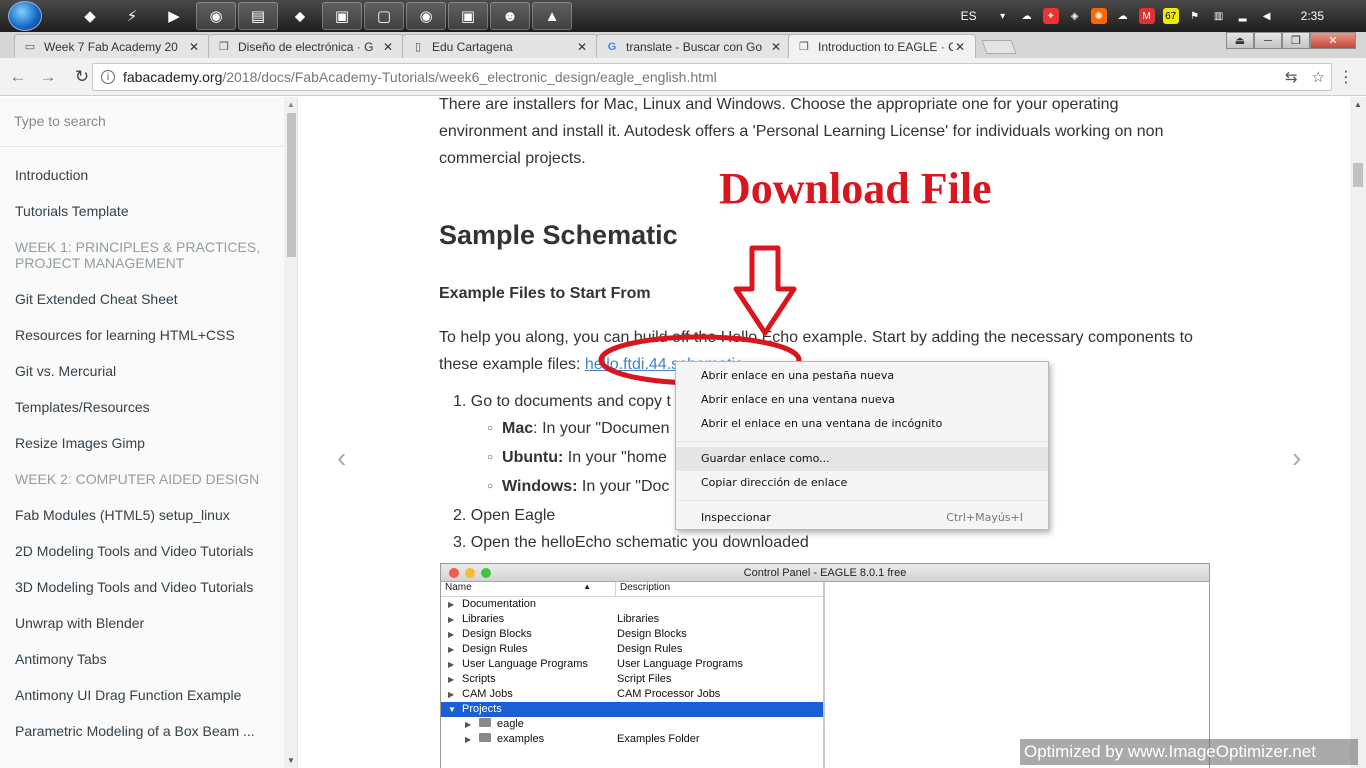 This screenshot has height=768, width=1366. I want to click on back-arrow-icon: ←, so click(18, 77).